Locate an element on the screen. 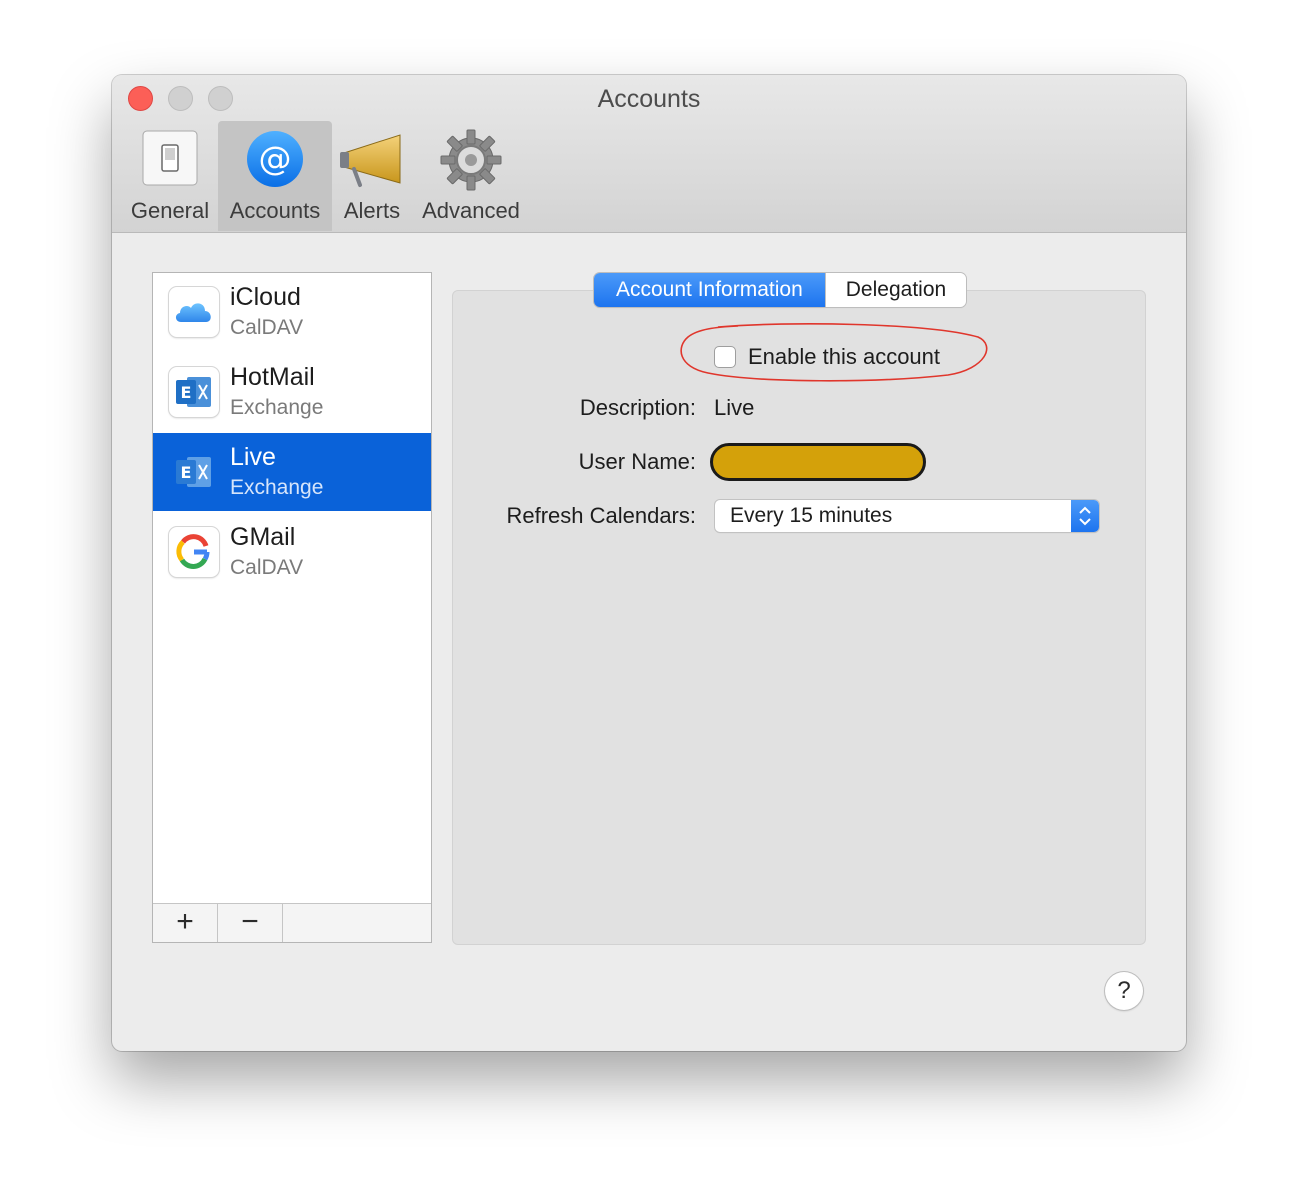 This screenshot has width=1298, height=1200. enable-account-checkbox is located at coordinates (725, 357).